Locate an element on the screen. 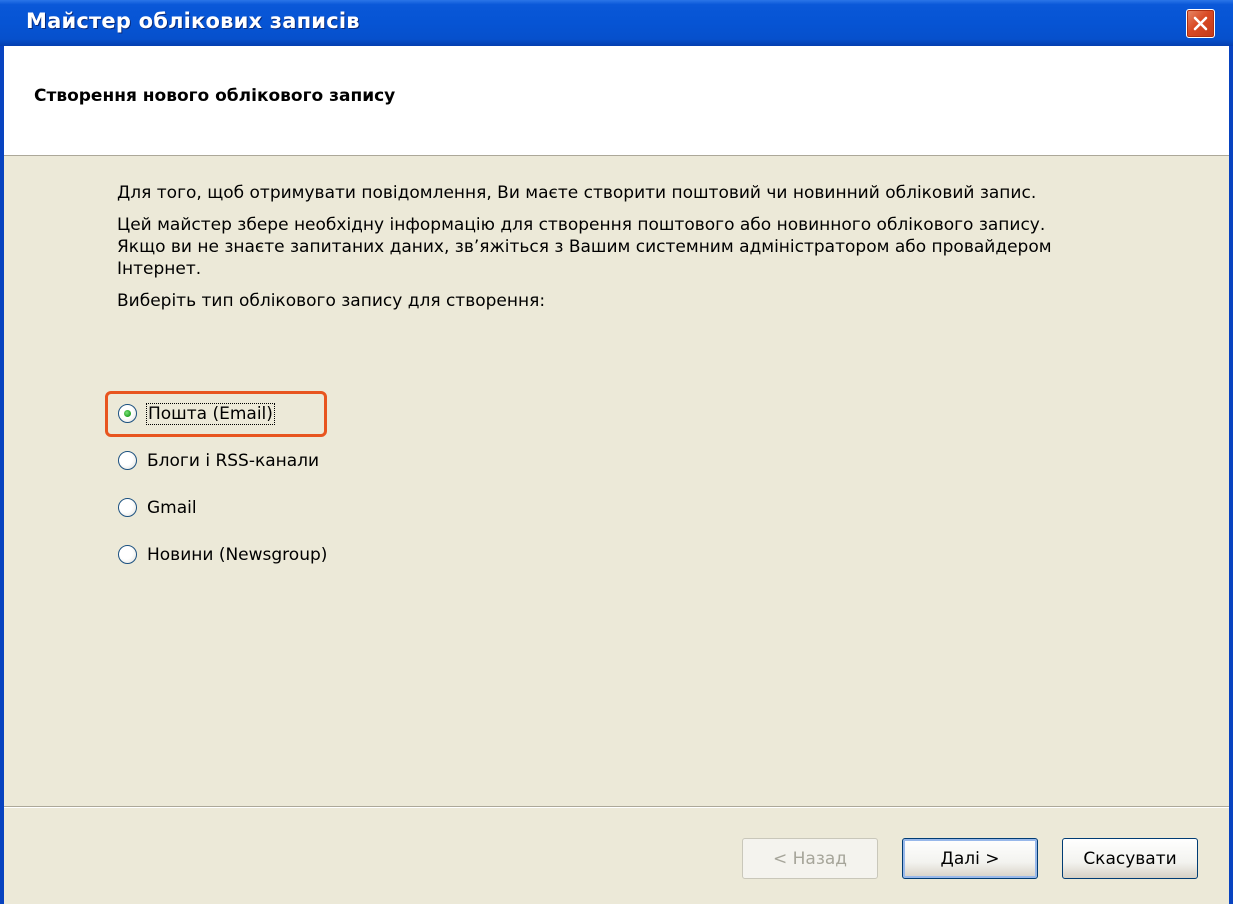  window-title: Майстер облікових записів is located at coordinates (193, 21).